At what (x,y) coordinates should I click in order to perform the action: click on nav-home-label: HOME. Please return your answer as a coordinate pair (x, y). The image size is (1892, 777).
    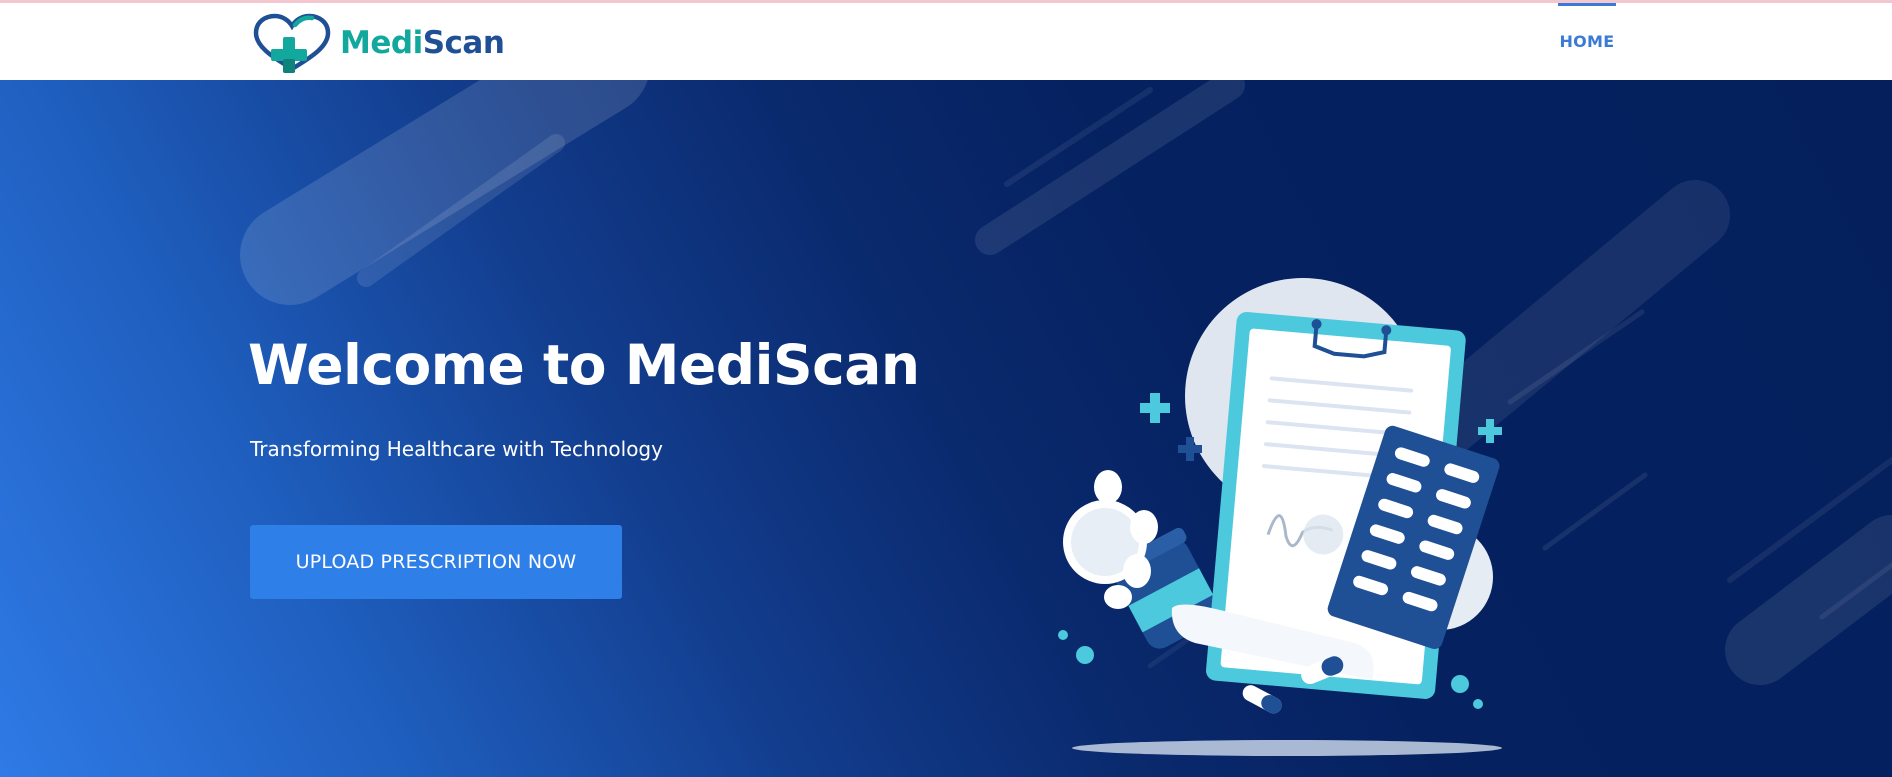
    Looking at the image, I should click on (1587, 41).